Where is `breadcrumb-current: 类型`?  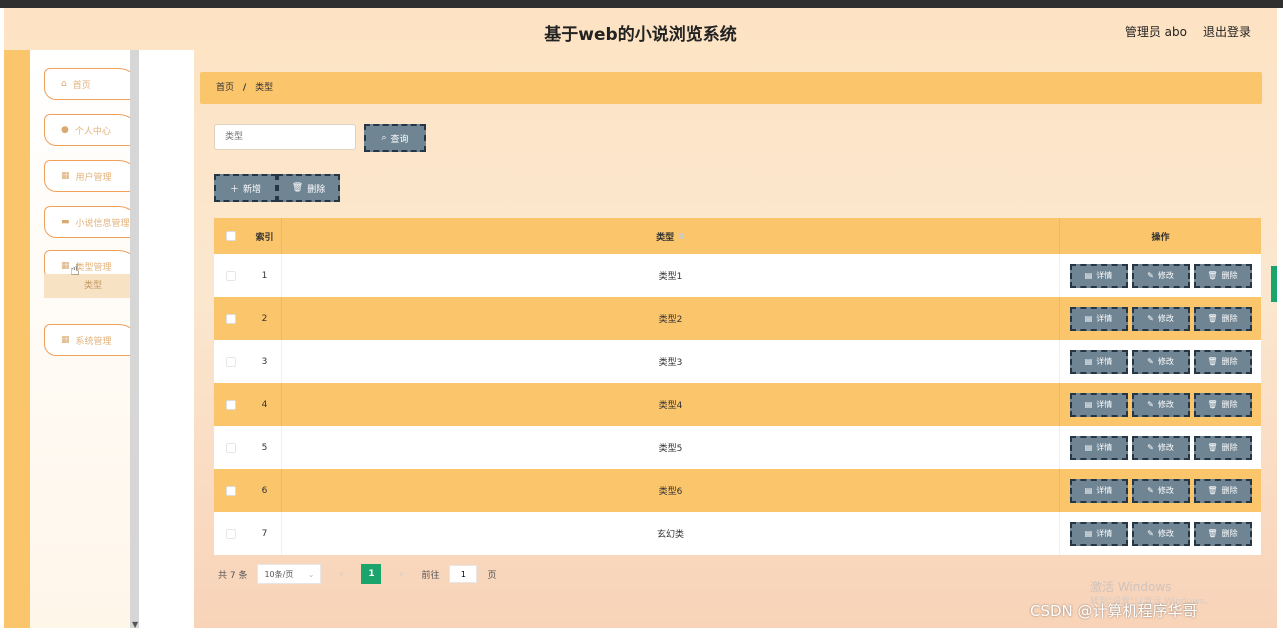
breadcrumb-current: 类型 is located at coordinates (264, 88).